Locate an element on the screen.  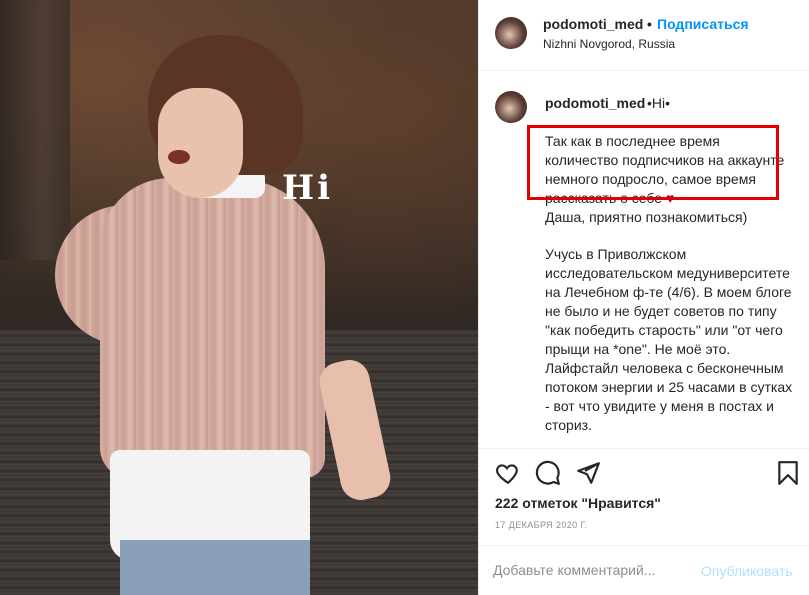
photo-sweater is located at coordinates (212, 328).